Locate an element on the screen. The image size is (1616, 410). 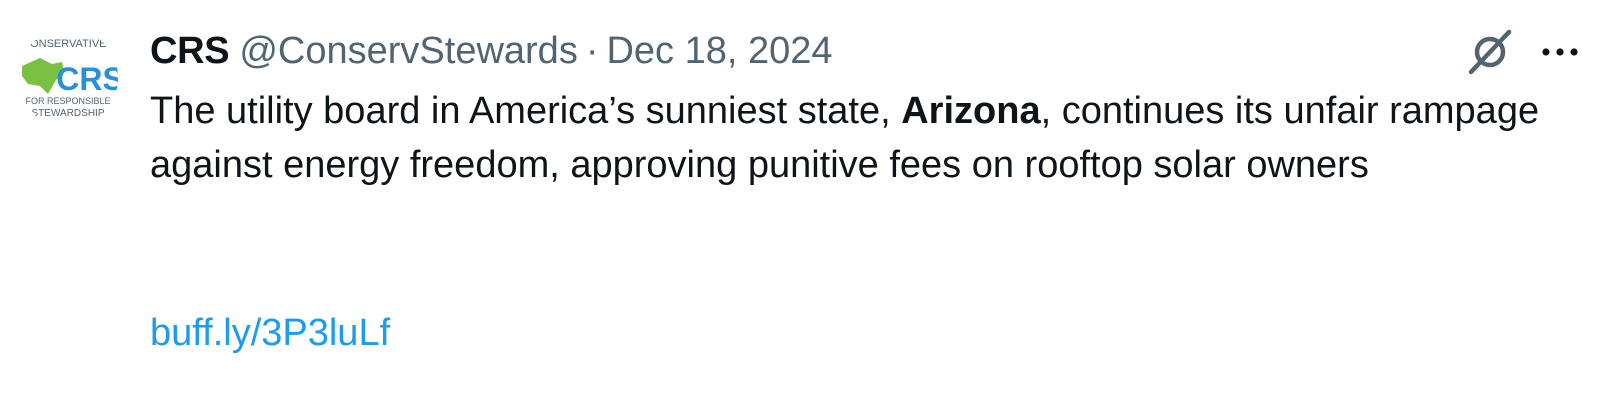
logo-line-top: CONSERVATIVES is located at coordinates (68, 44).